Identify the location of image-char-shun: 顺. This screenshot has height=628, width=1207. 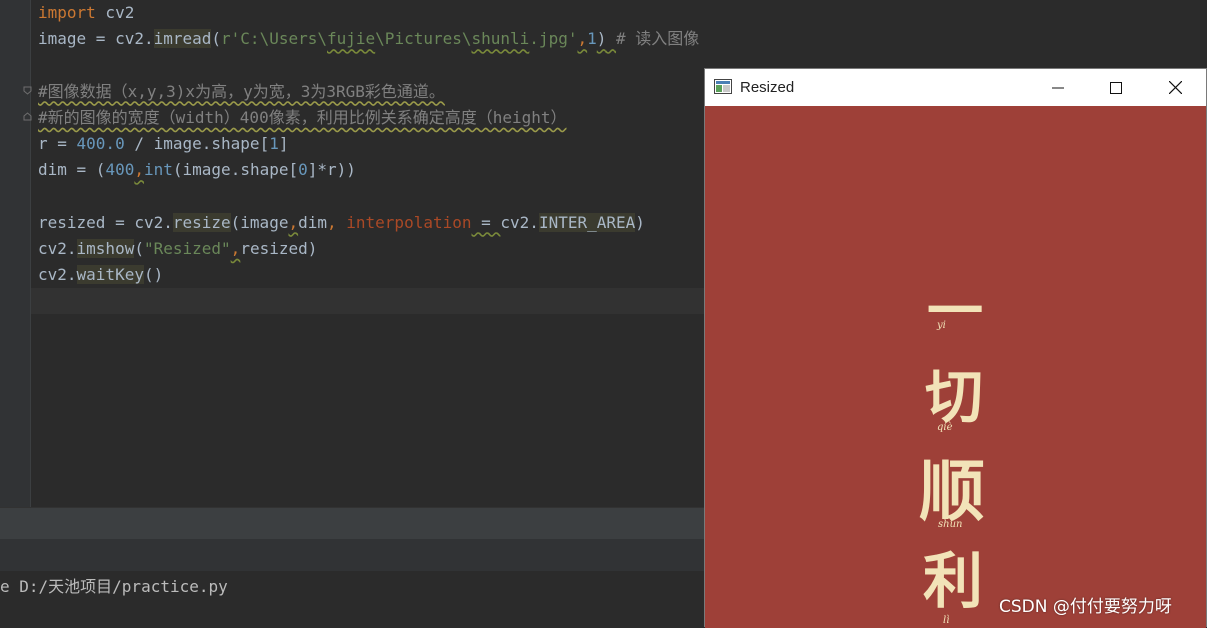
(952, 491).